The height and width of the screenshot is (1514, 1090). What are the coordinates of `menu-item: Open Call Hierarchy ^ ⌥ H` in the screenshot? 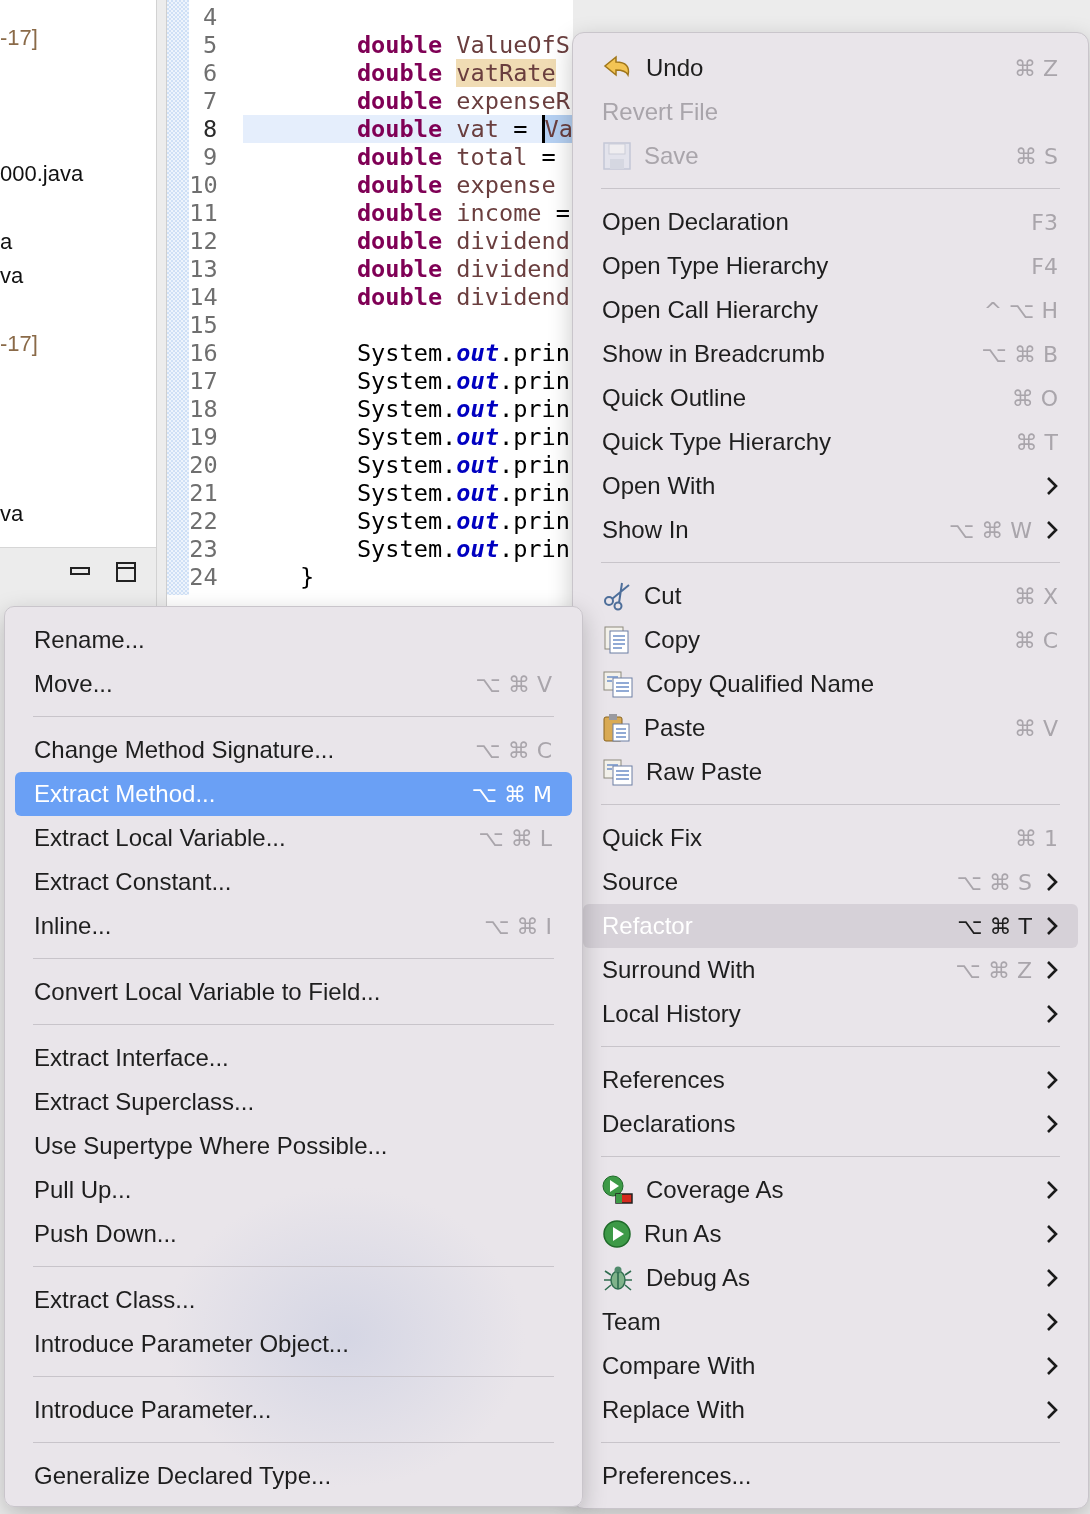 It's located at (830, 310).